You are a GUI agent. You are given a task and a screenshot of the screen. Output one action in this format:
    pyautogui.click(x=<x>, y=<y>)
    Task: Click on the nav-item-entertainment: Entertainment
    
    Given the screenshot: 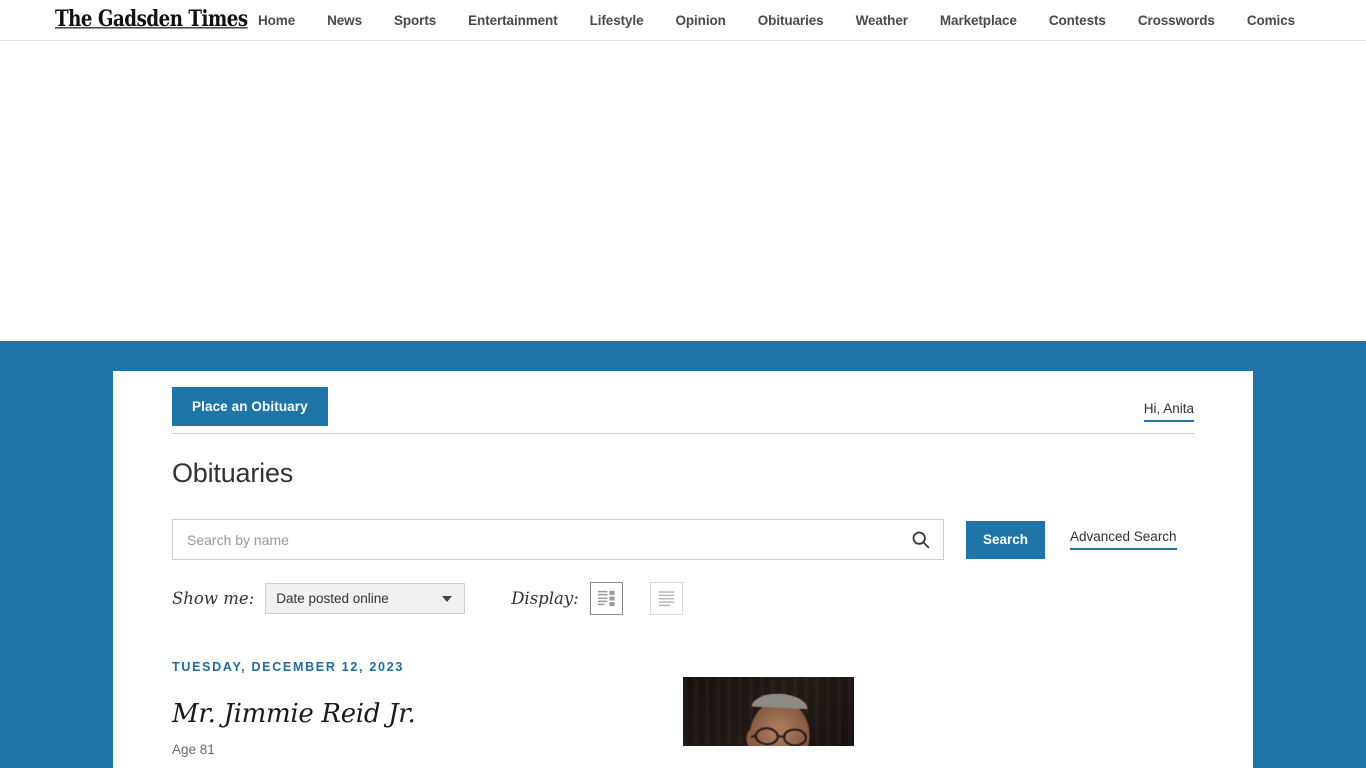 What is the action you would take?
    pyautogui.click(x=512, y=20)
    